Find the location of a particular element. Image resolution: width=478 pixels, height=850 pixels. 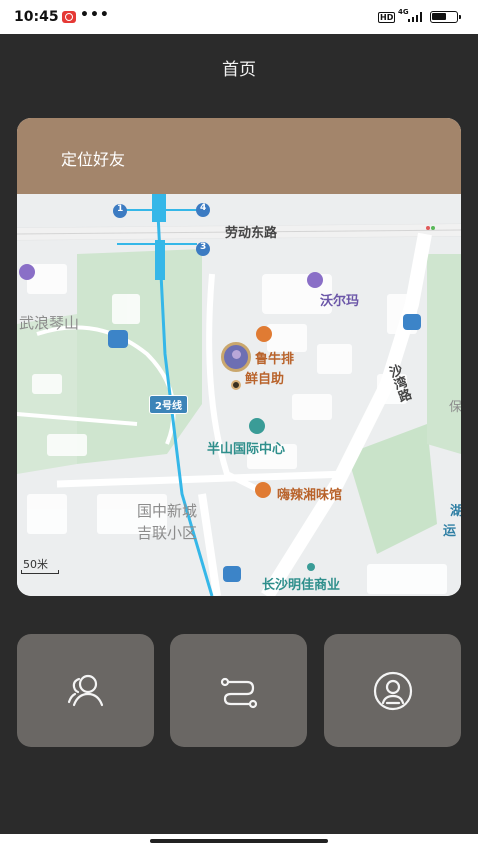

user-circle-icon is located at coordinates (392, 690).